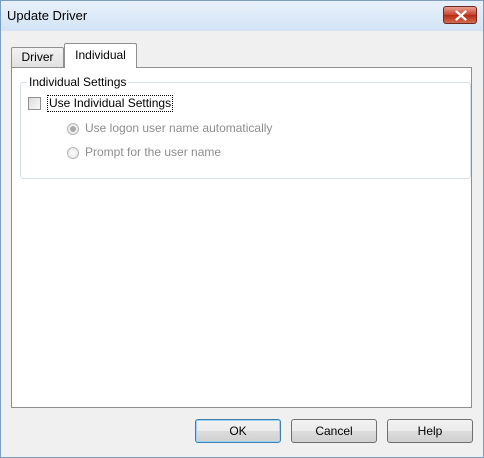 The image size is (484, 458). Describe the element at coordinates (110, 103) in the screenshot. I see `use-individual-settings-label: Use Individual Settings` at that location.